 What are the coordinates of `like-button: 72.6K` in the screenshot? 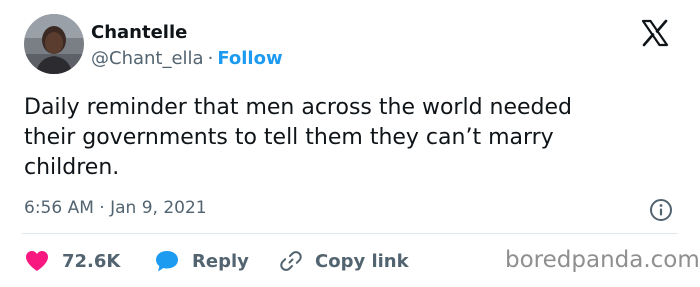 It's located at (72, 261).